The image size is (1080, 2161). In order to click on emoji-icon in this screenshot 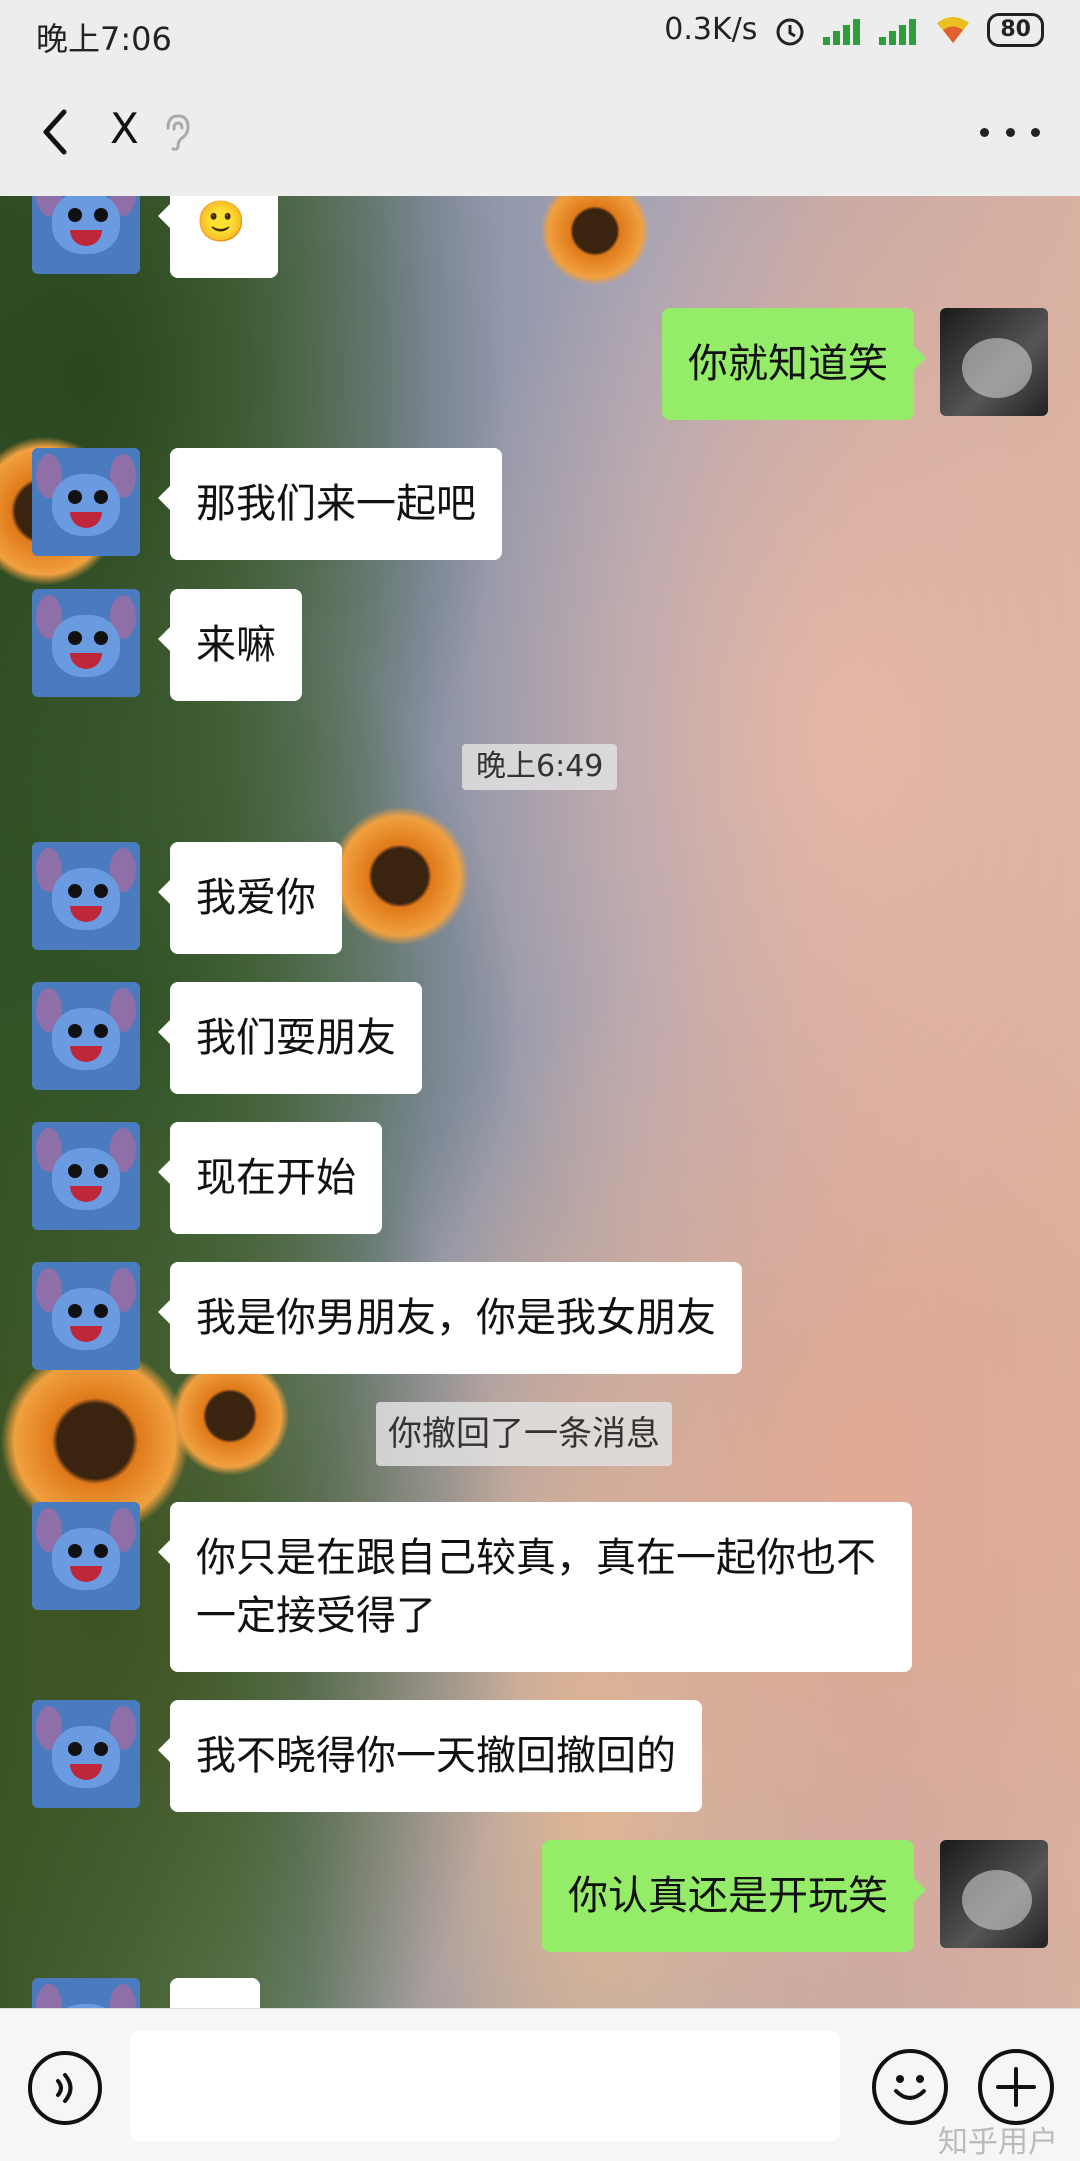, I will do `click(910, 2087)`.